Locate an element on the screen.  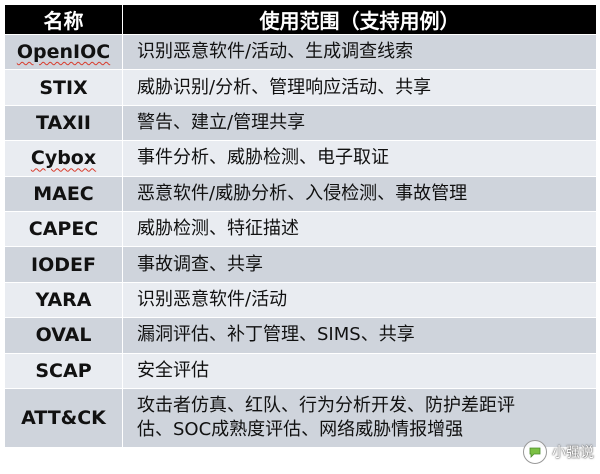
table-row: YARA 识别恶意软件/活动 is located at coordinates (300, 300).